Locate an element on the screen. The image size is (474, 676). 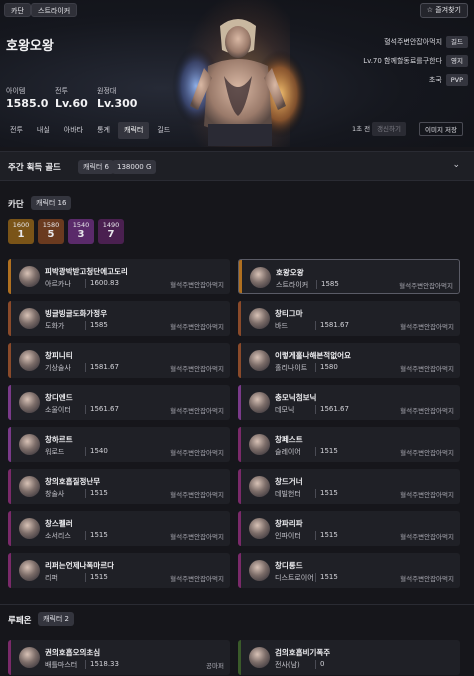
sync-time: 1초 전 is located at coordinates (361, 129).